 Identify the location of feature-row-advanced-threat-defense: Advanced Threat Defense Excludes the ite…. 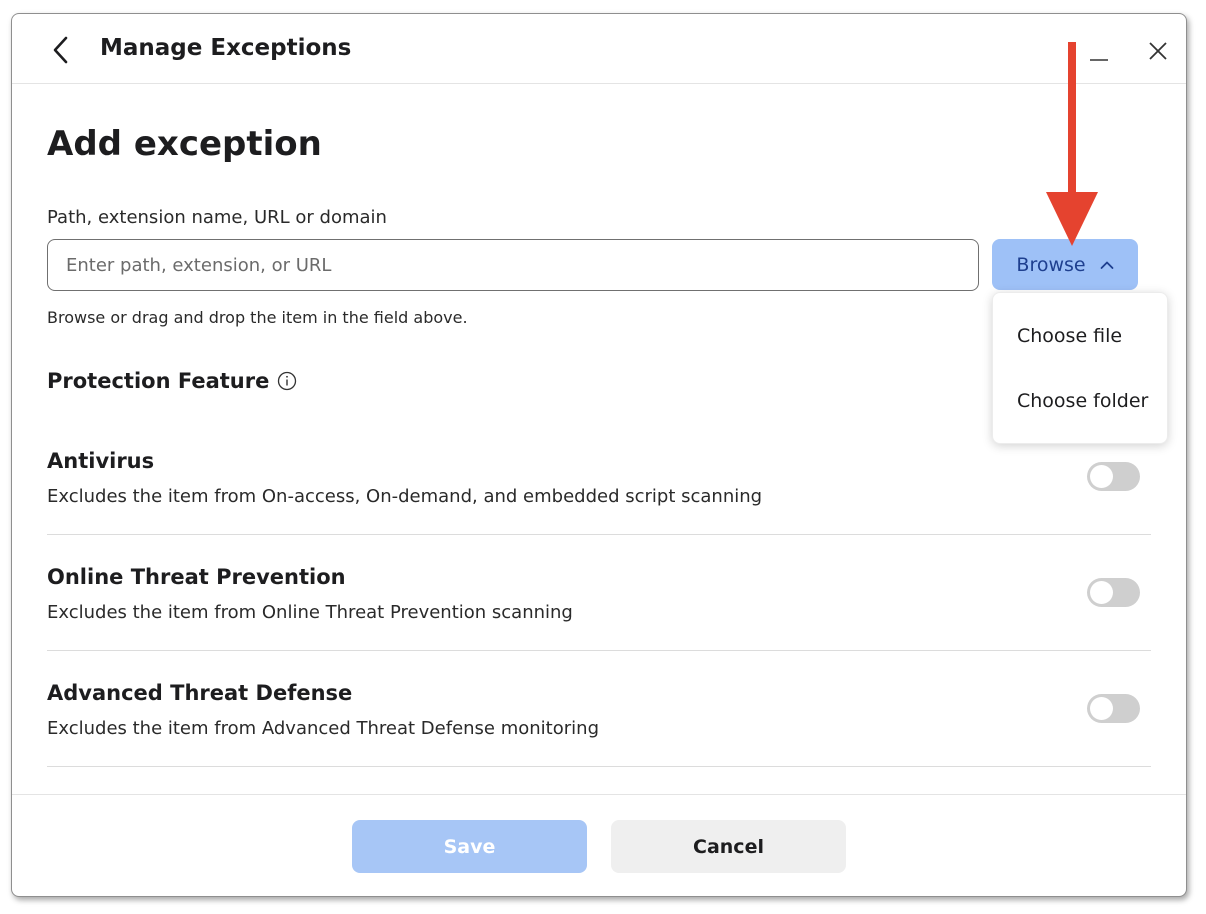
(599, 734).